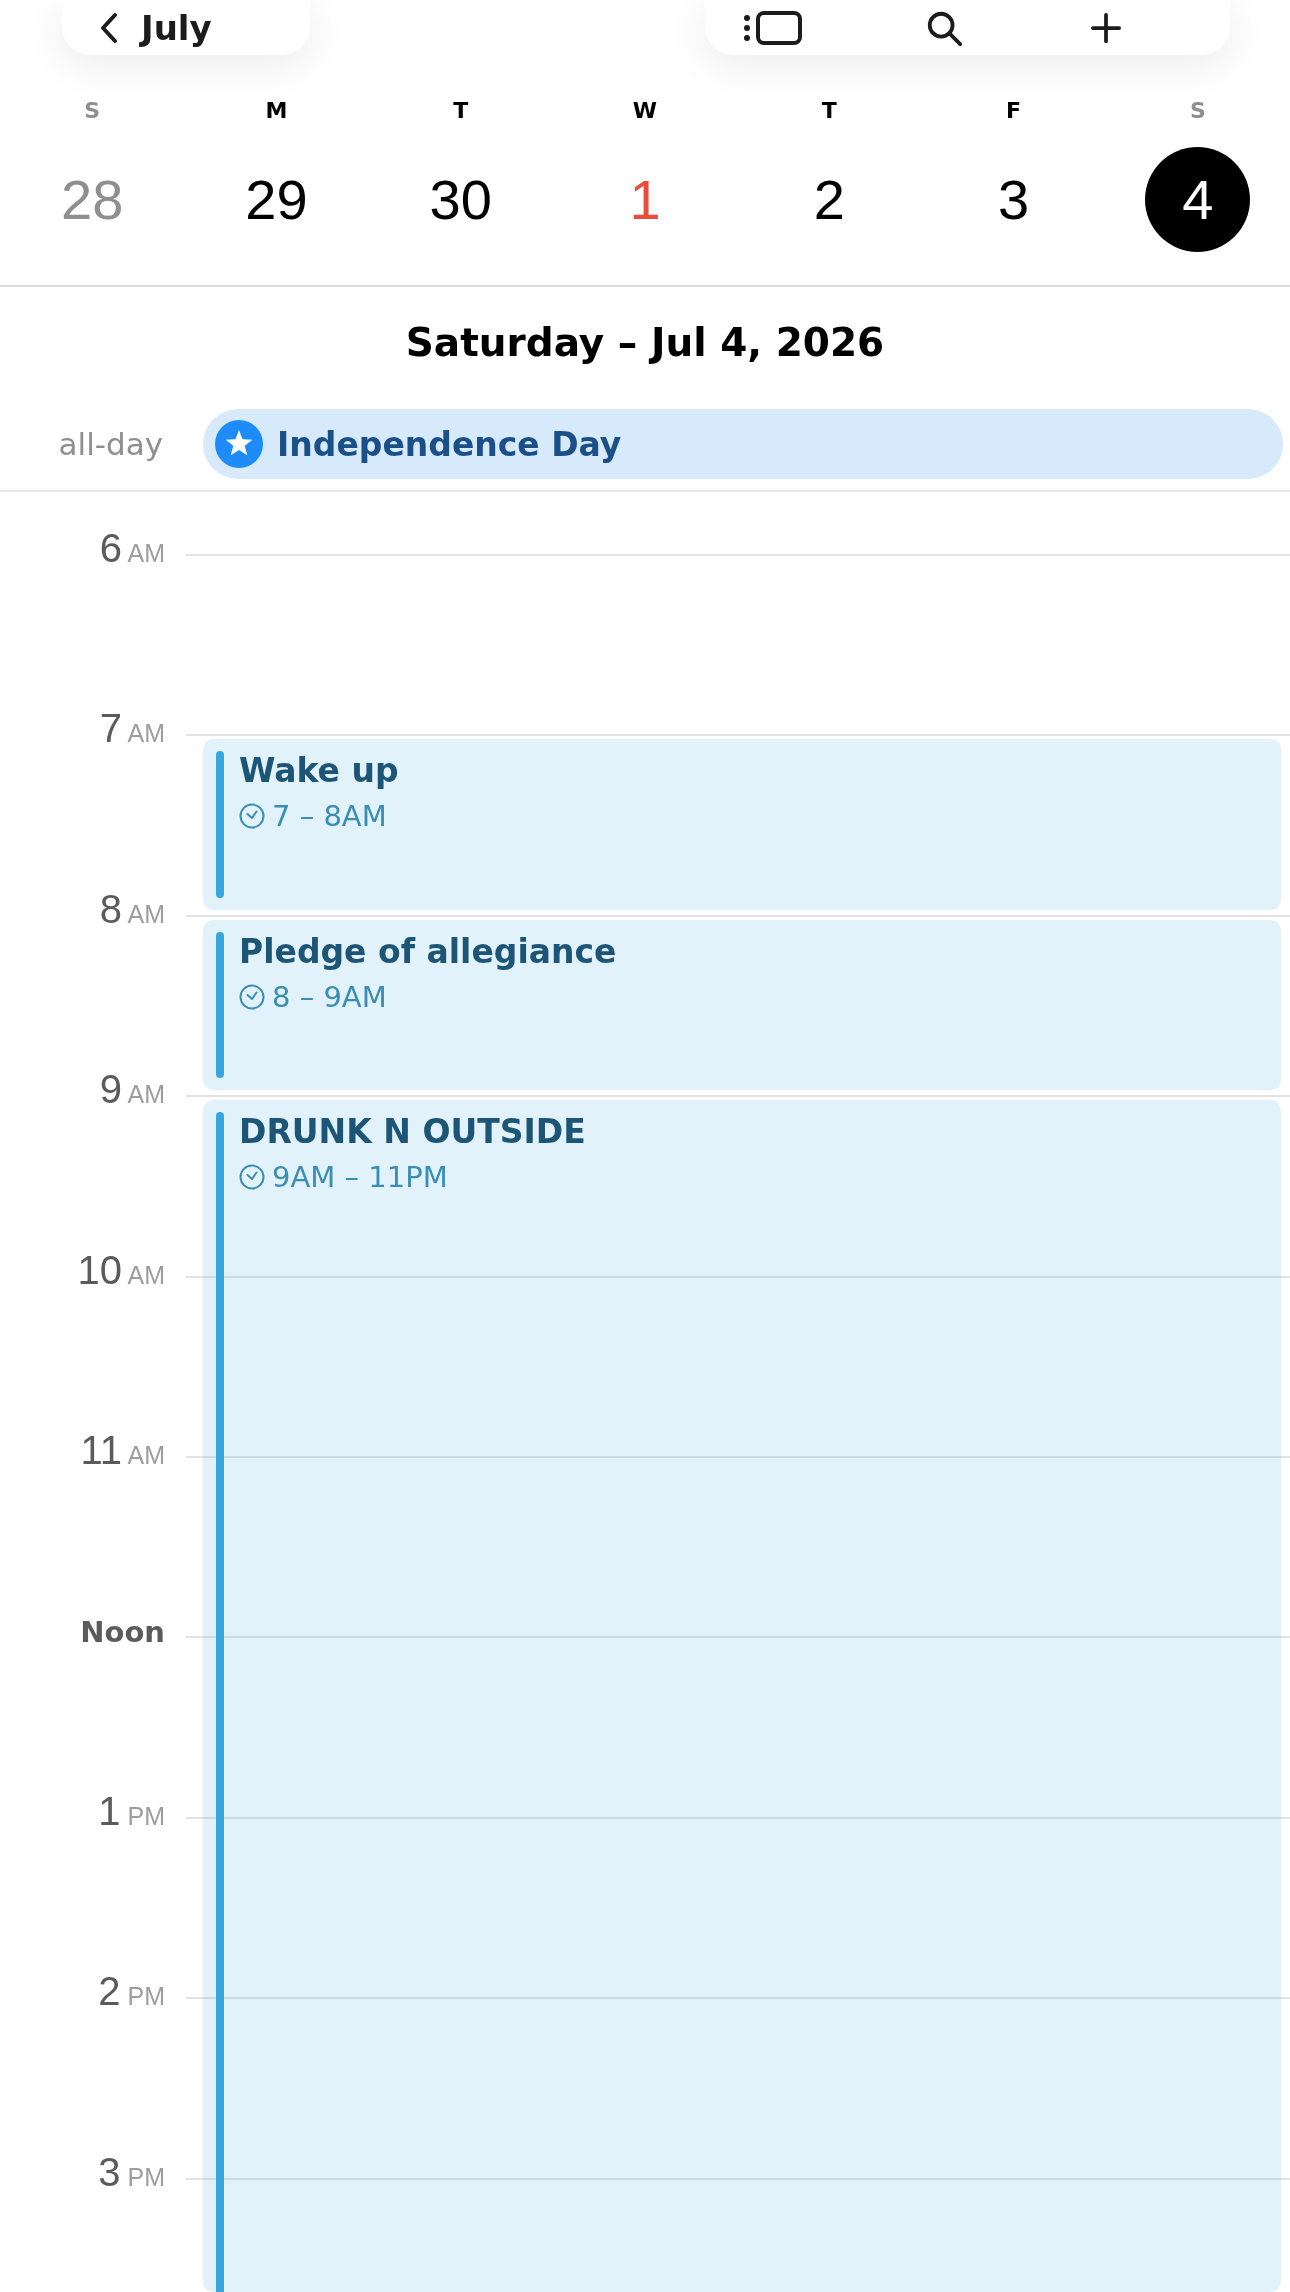 Image resolution: width=1290 pixels, height=2292 pixels. I want to click on date-button: 2, so click(829, 199).